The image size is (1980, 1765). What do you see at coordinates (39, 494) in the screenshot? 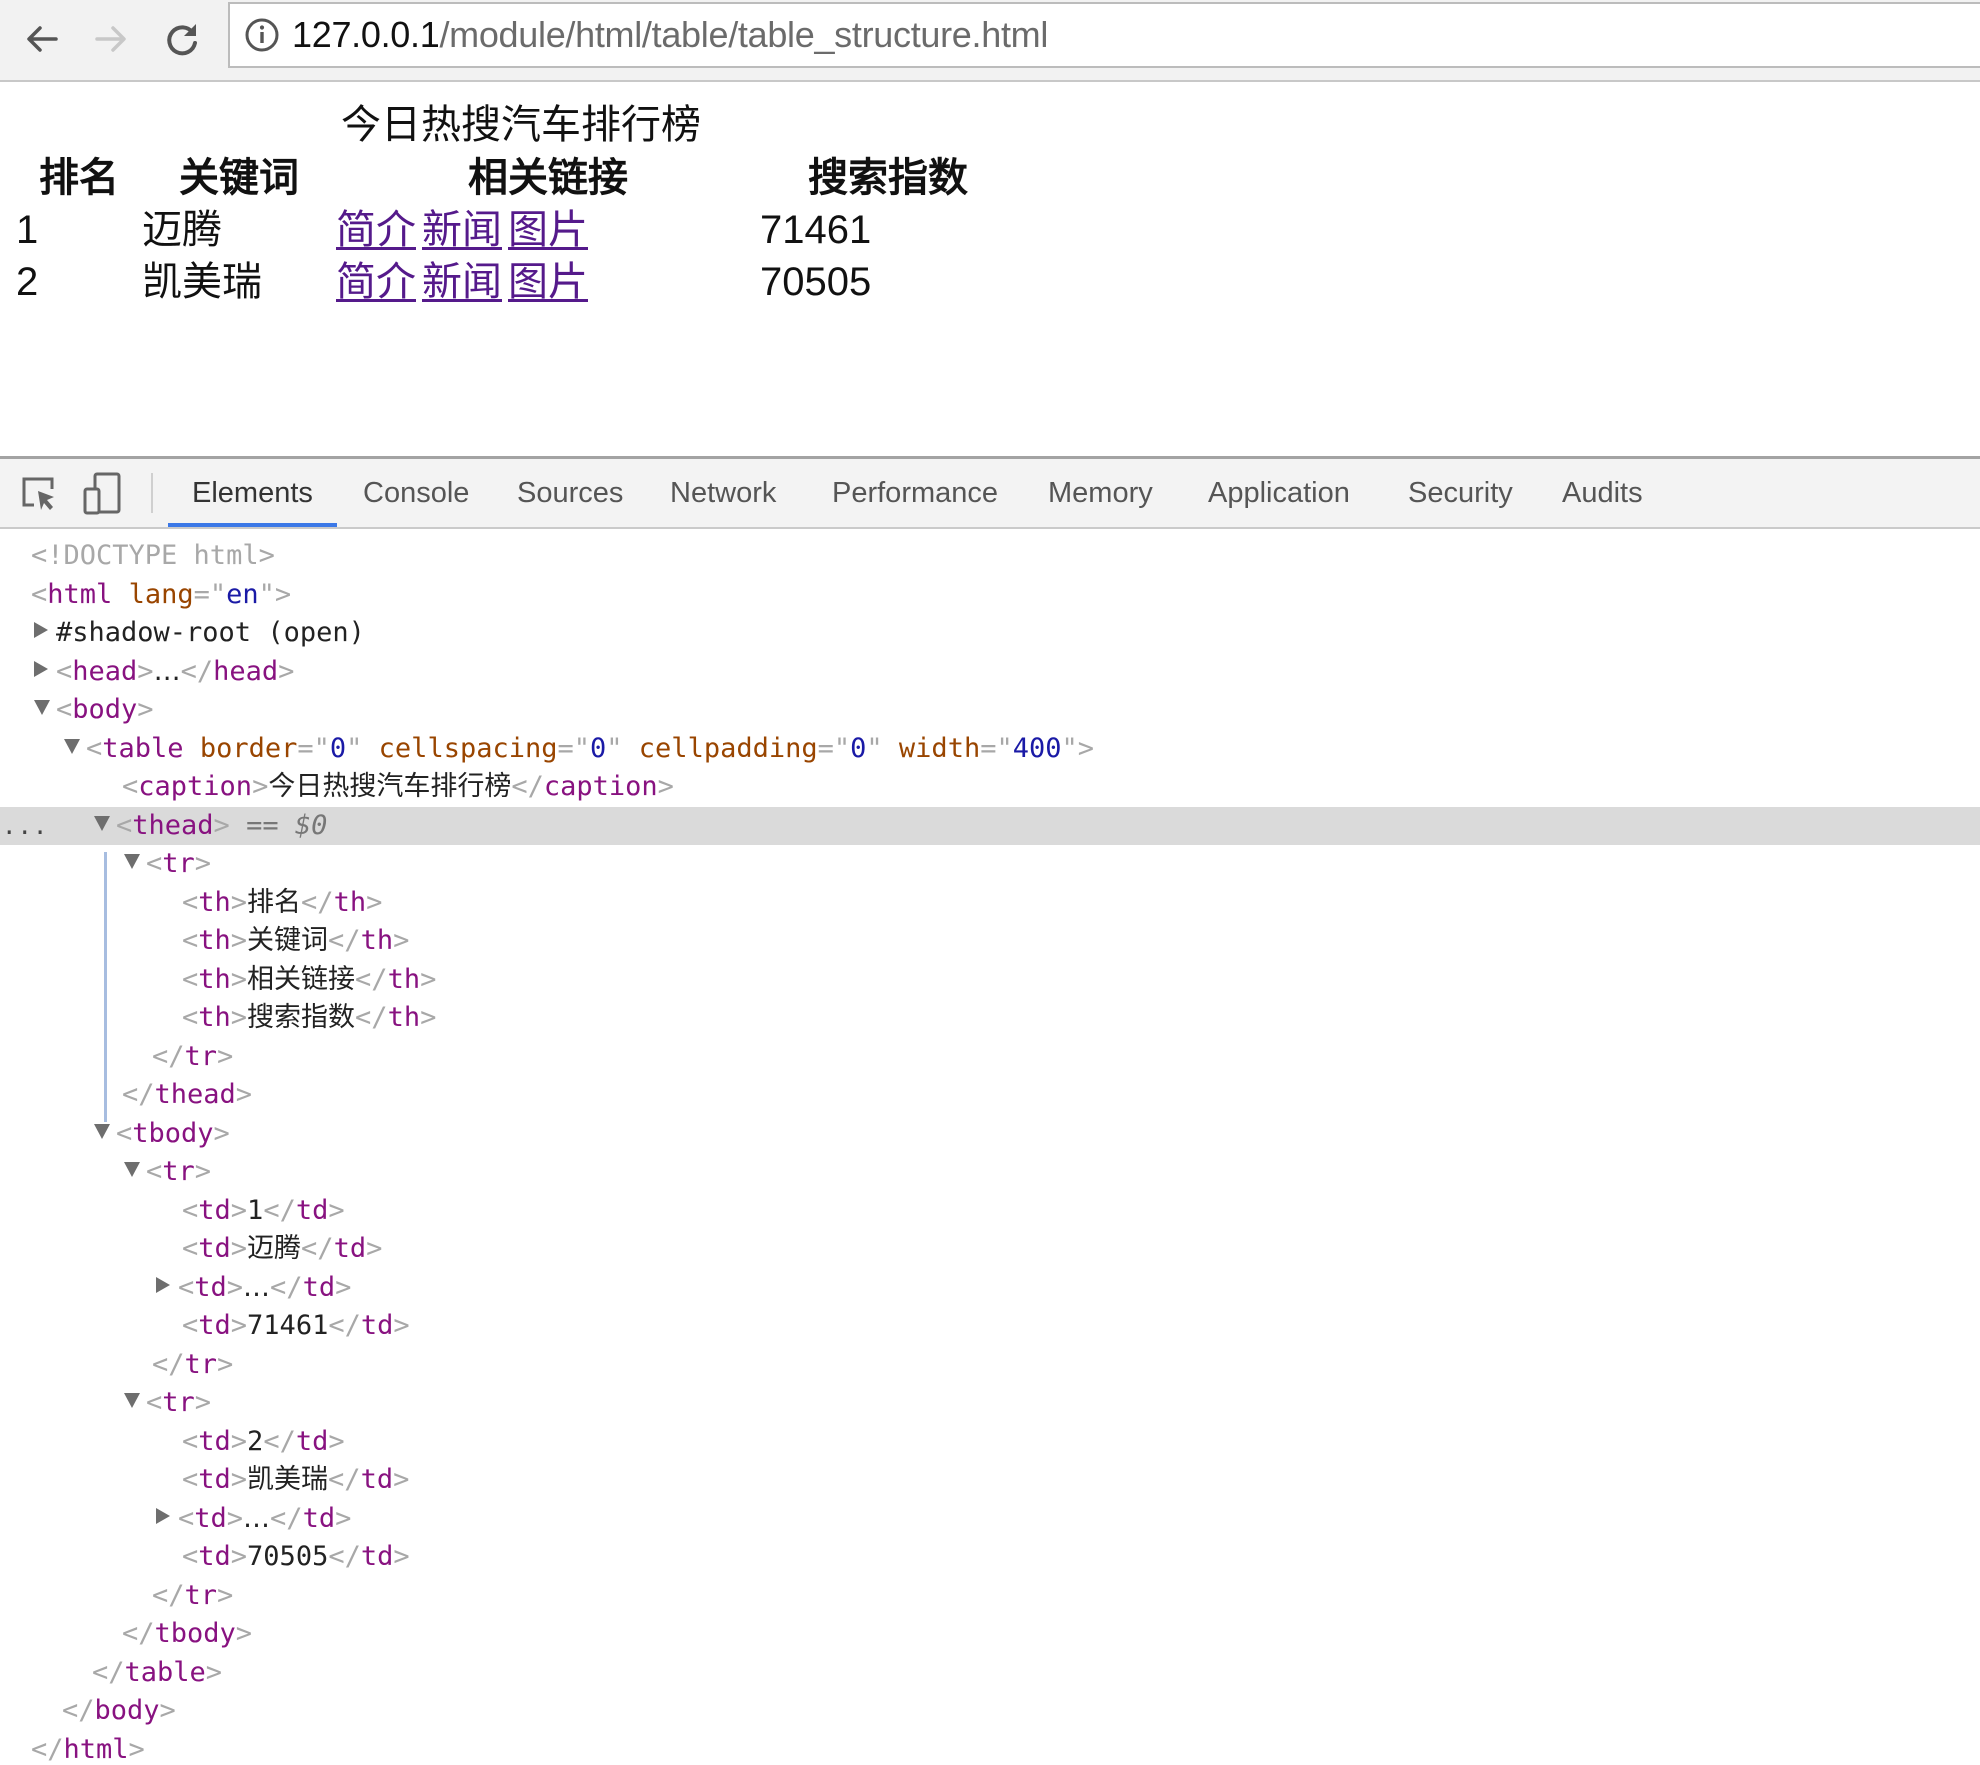
I see `inspect-element-icon` at bounding box center [39, 494].